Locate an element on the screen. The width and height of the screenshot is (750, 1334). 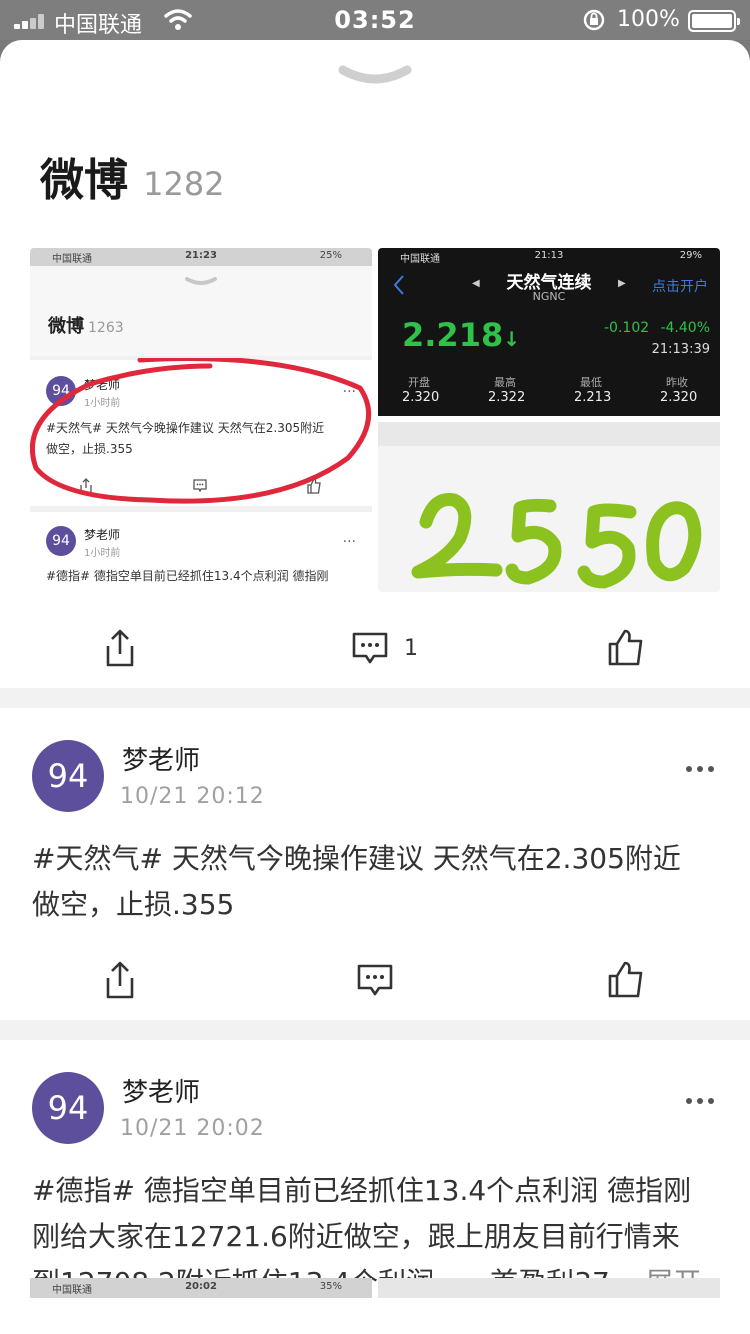
mini-author: 梦老师 is located at coordinates (102, 535).